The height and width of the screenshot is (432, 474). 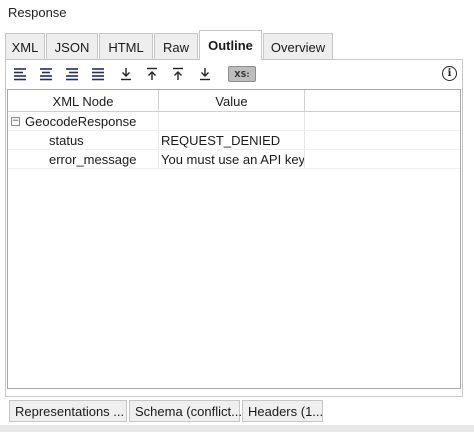 I want to click on grid-header: XML Node Value, so click(x=234, y=101).